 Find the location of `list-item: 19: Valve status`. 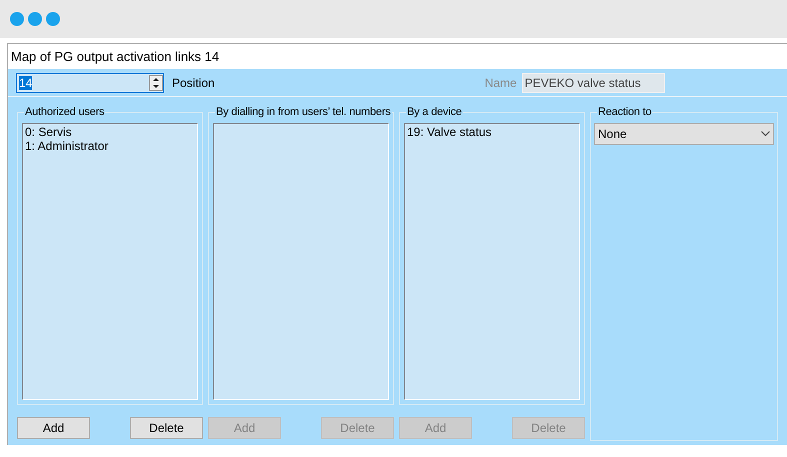

list-item: 19: Valve status is located at coordinates (492, 132).